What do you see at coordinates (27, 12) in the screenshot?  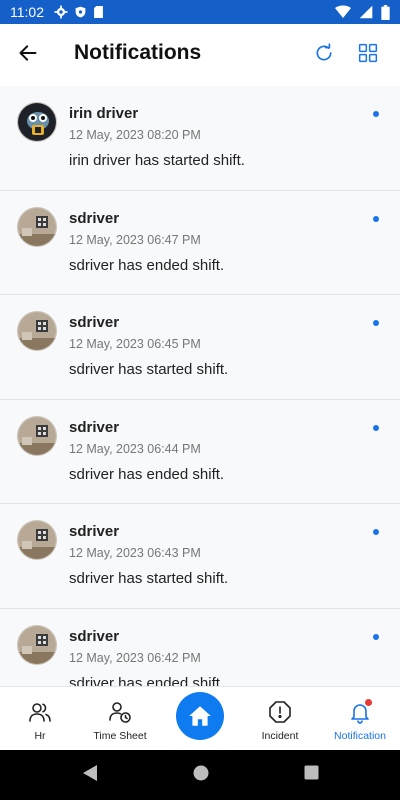 I see `status-time: 11:02` at bounding box center [27, 12].